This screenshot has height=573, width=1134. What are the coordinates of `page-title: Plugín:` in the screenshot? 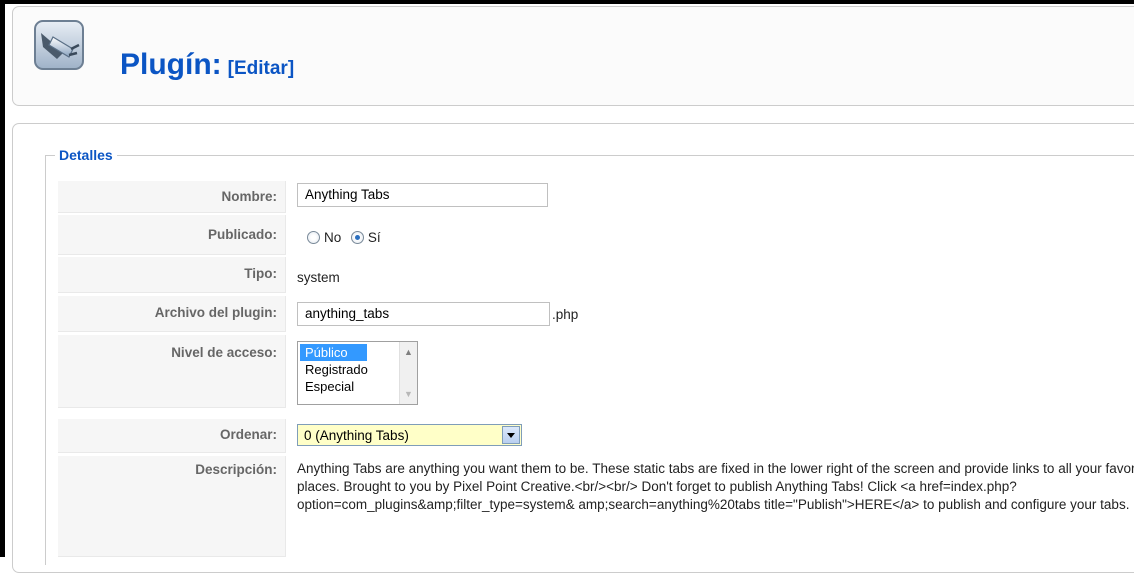 It's located at (171, 64).